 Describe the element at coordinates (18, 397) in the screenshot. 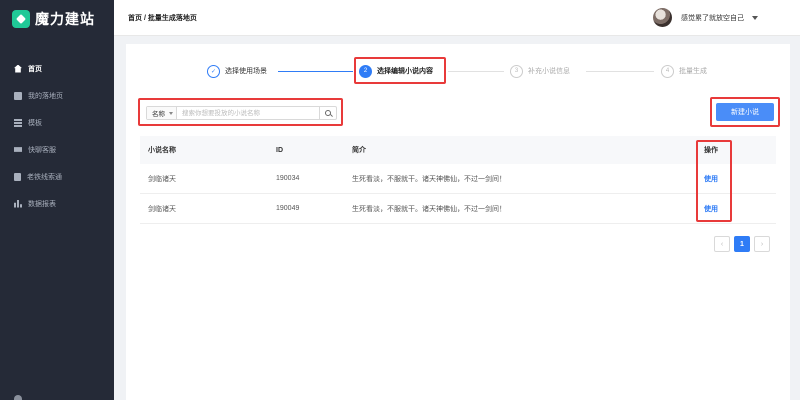

I see `collapse-icon` at that location.